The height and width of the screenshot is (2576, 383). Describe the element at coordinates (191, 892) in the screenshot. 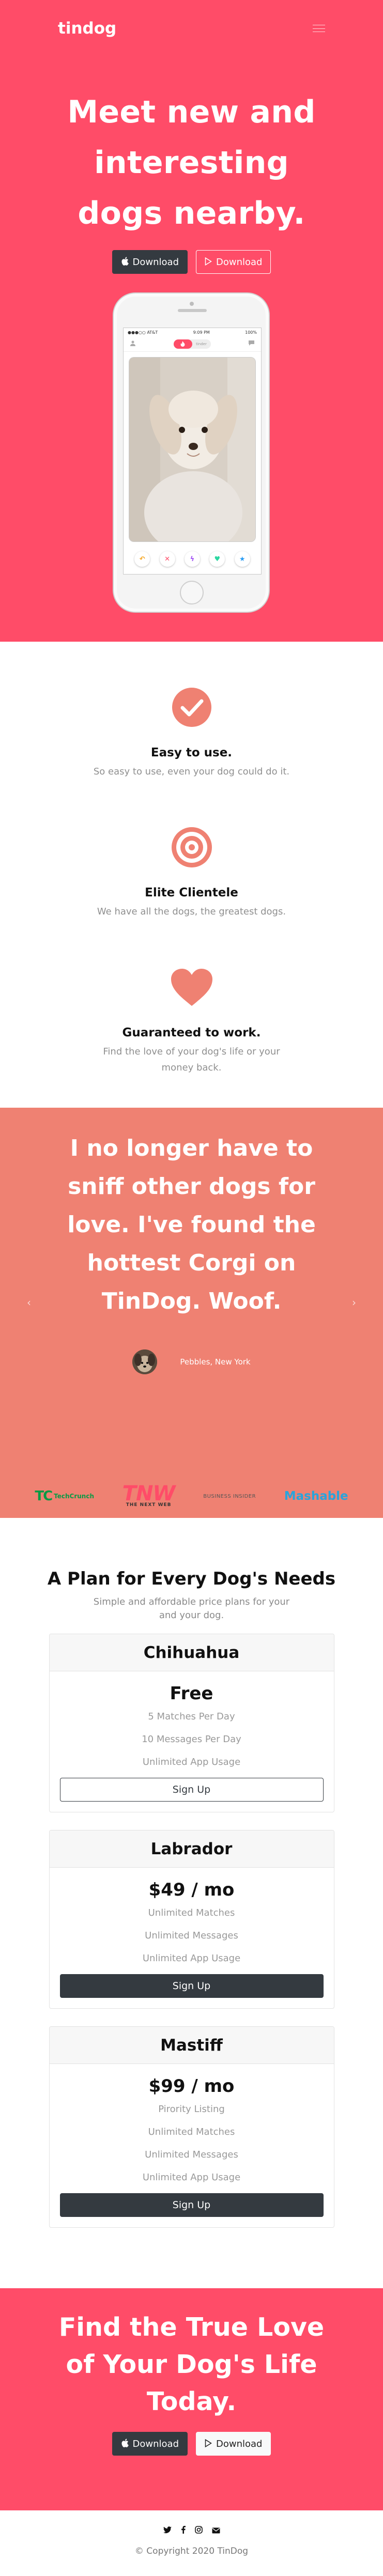

I see `feature-title: Elite Clientele` at that location.